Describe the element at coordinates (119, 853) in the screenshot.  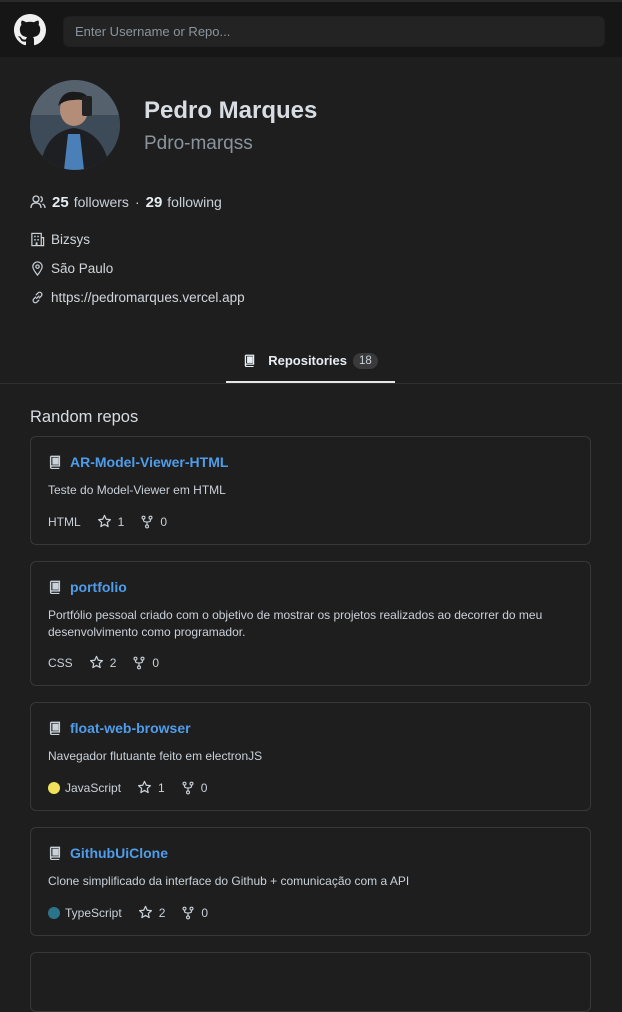
I see `repo-name-link: GithubUiClone` at that location.